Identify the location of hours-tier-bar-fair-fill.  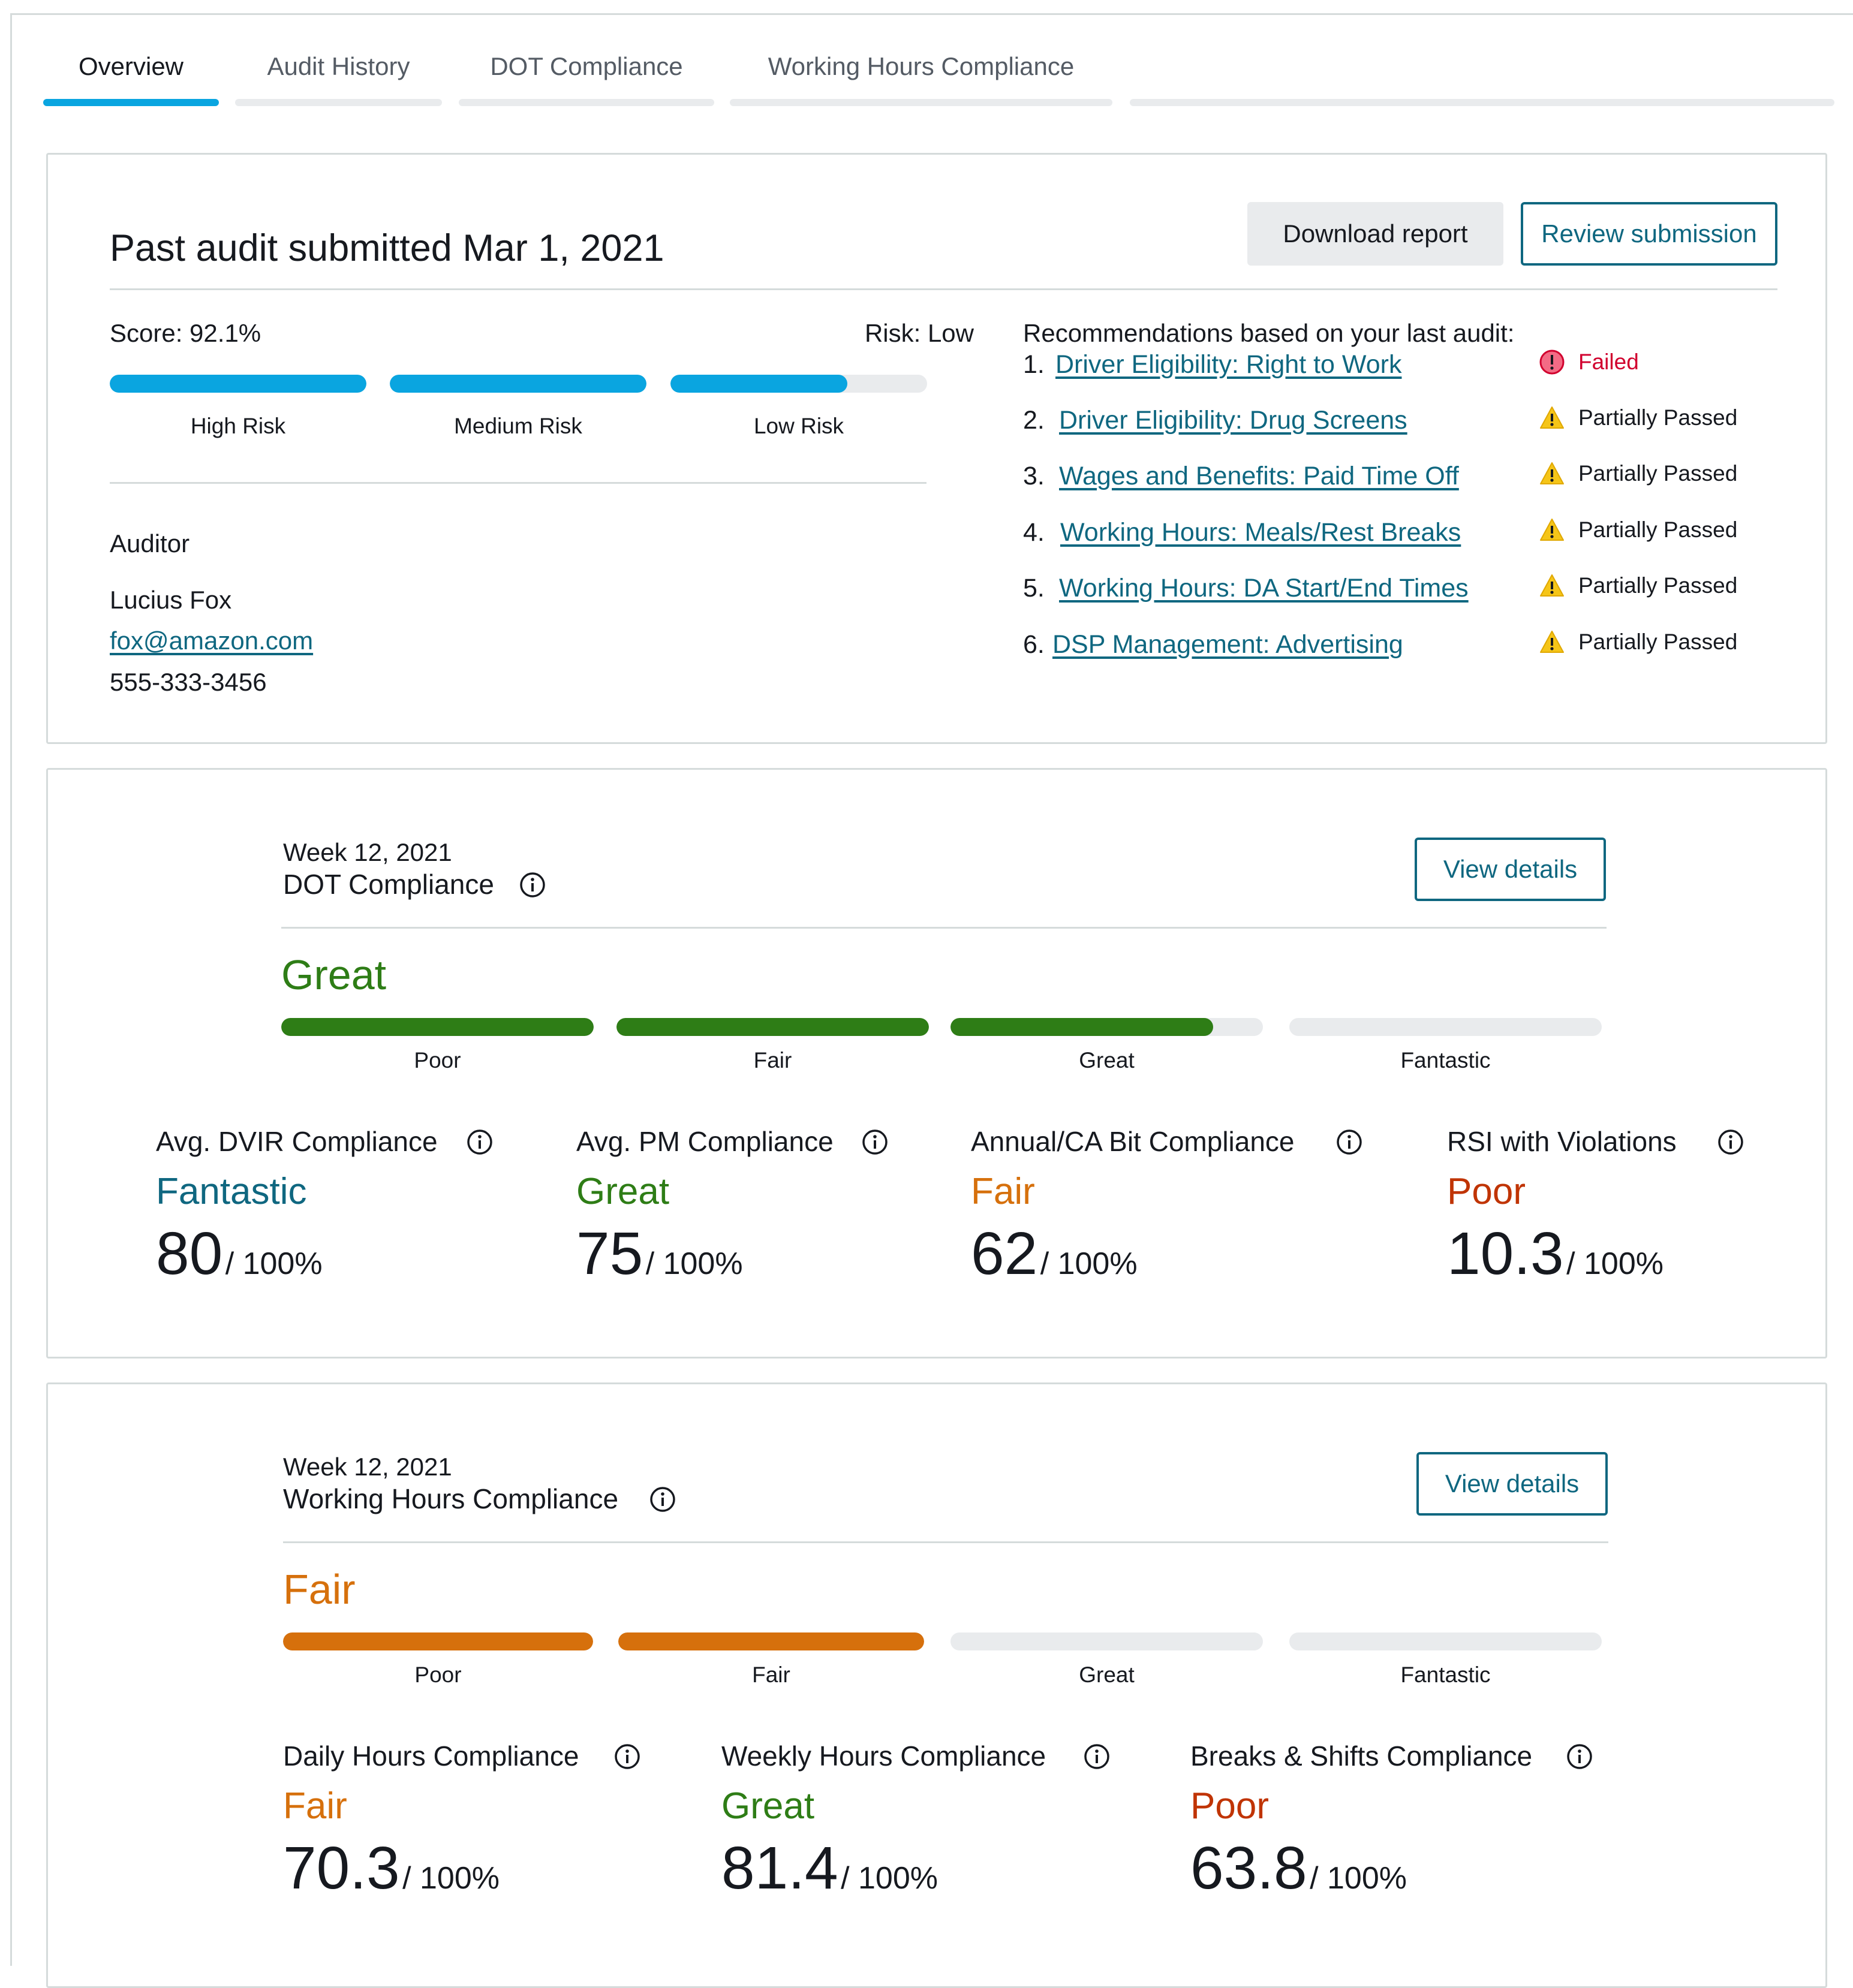
(771, 1641).